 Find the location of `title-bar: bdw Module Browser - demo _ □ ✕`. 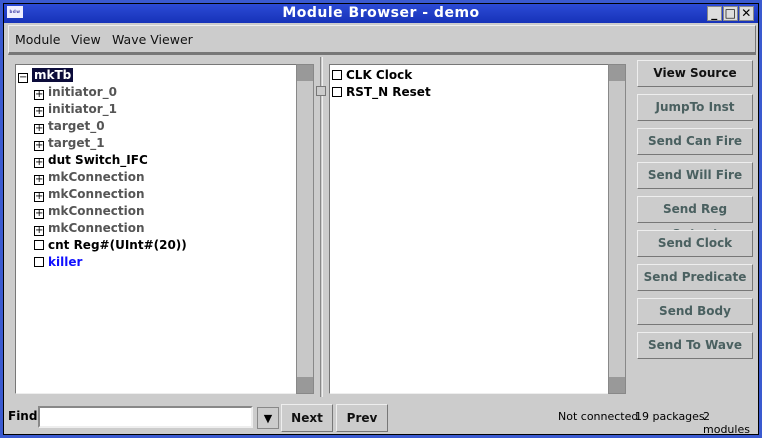

title-bar: bdw Module Browser - demo _ □ ✕ is located at coordinates (381, 13).